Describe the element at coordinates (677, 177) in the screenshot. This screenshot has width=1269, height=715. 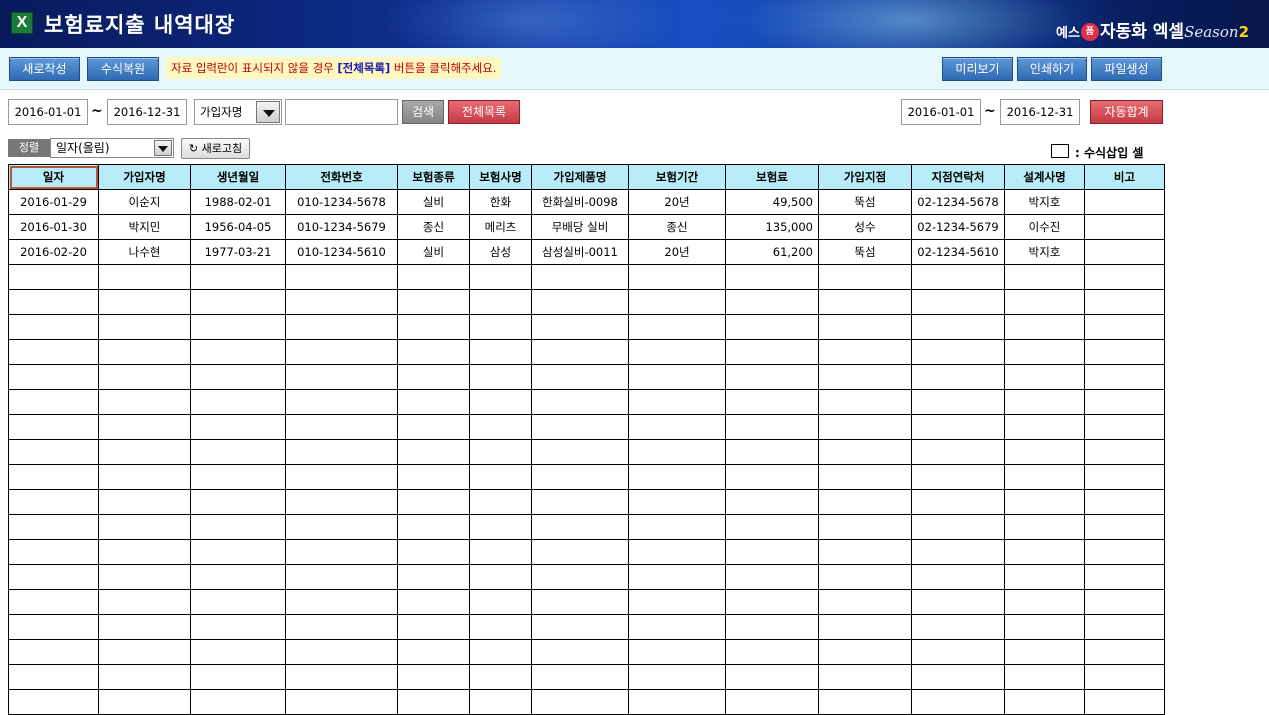
I see `column-header: 보험기간` at that location.